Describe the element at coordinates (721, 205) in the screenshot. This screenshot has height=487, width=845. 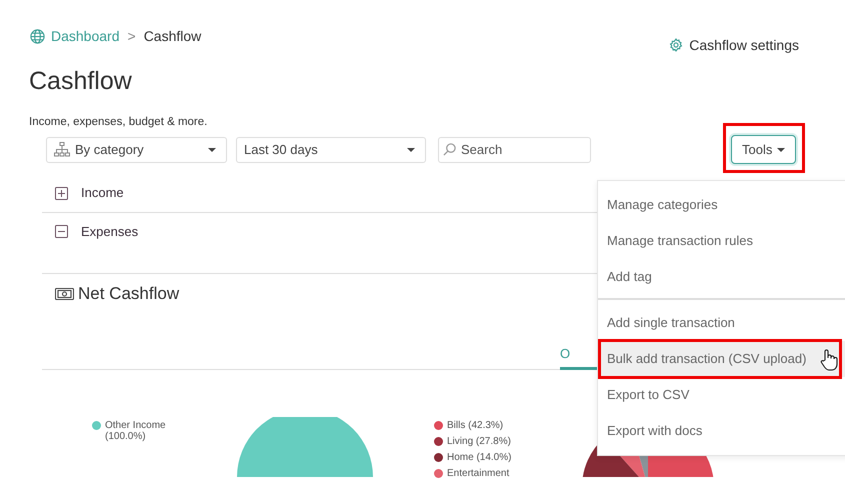
I see `menu-item: Manage categories` at that location.